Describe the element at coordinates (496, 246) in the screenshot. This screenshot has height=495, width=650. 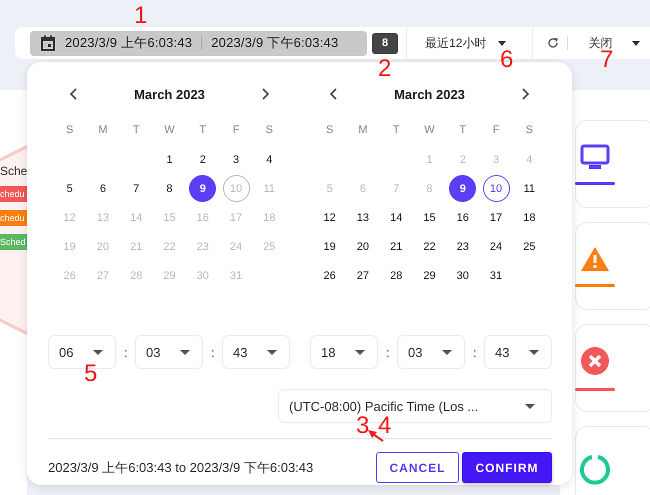
I see `calendar-day: 24` at that location.